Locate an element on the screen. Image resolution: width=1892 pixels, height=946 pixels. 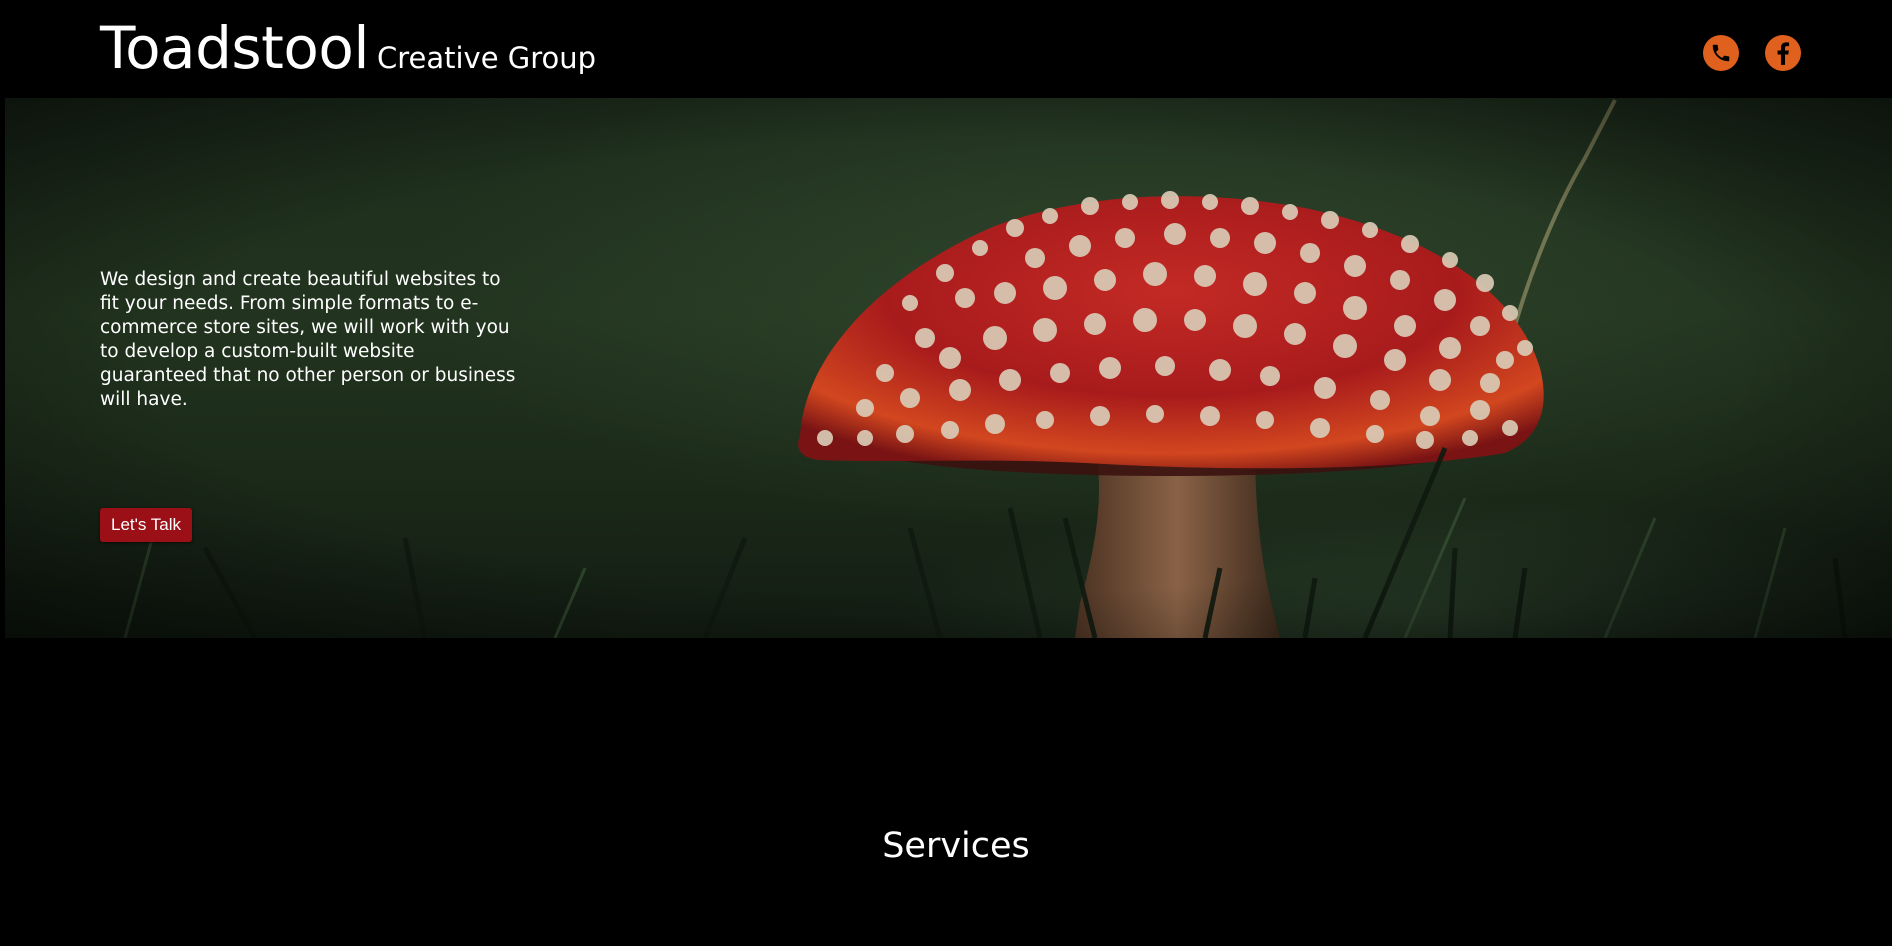
site-header: Toadstool Creative Group is located at coordinates (946, 49).